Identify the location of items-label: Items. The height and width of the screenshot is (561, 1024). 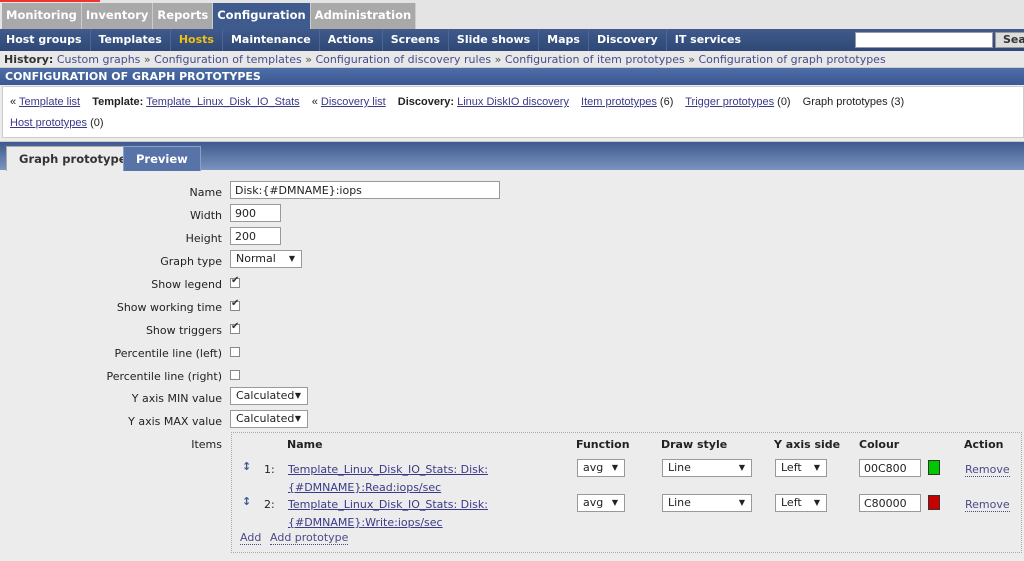
(206, 444).